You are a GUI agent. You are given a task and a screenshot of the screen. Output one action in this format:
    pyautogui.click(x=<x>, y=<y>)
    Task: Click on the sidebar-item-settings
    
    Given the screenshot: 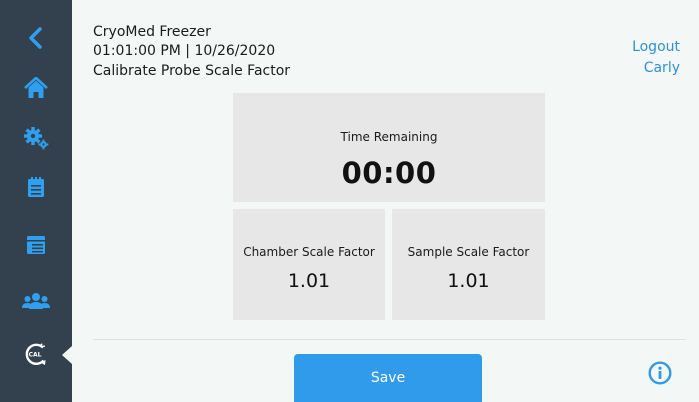 What is the action you would take?
    pyautogui.click(x=36, y=138)
    